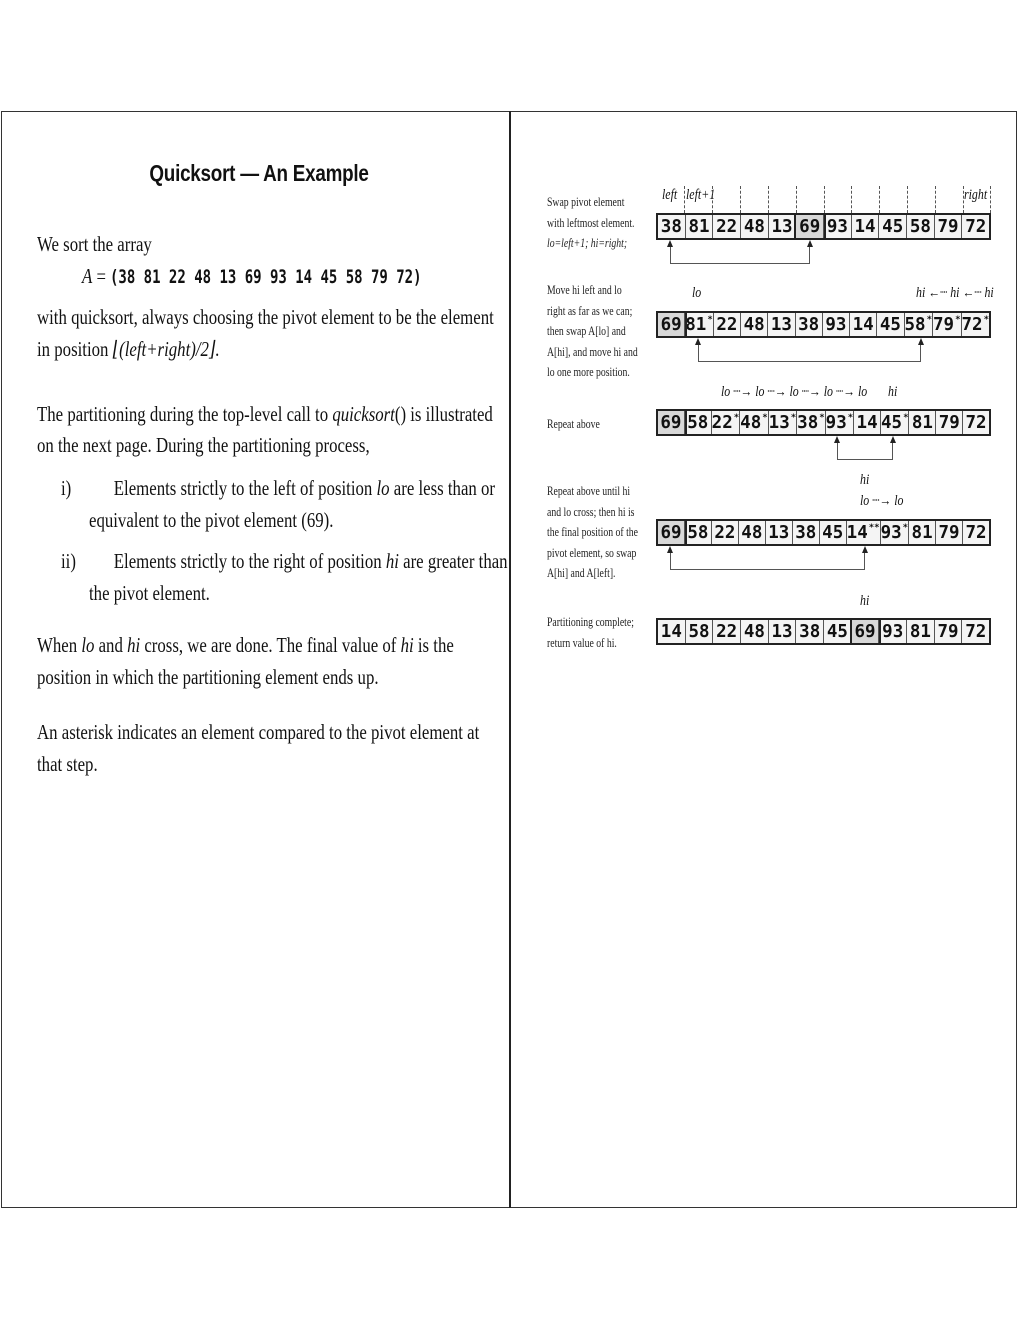 This screenshot has height=1320, width=1020. Describe the element at coordinates (259, 173) in the screenshot. I see `page-title: Quicksort — An Example` at that location.